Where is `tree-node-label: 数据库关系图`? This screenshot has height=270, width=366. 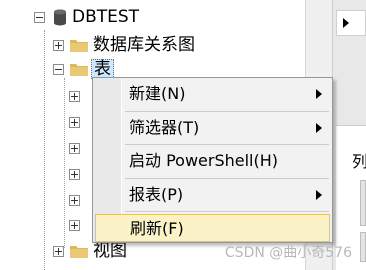
tree-node-label: 数据库关系图 is located at coordinates (144, 45).